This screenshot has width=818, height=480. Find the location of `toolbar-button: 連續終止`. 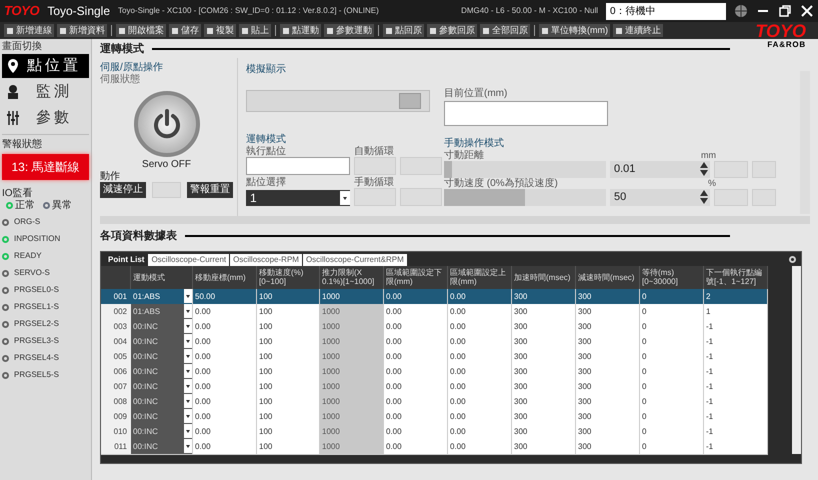

toolbar-button: 連續終止 is located at coordinates (638, 30).